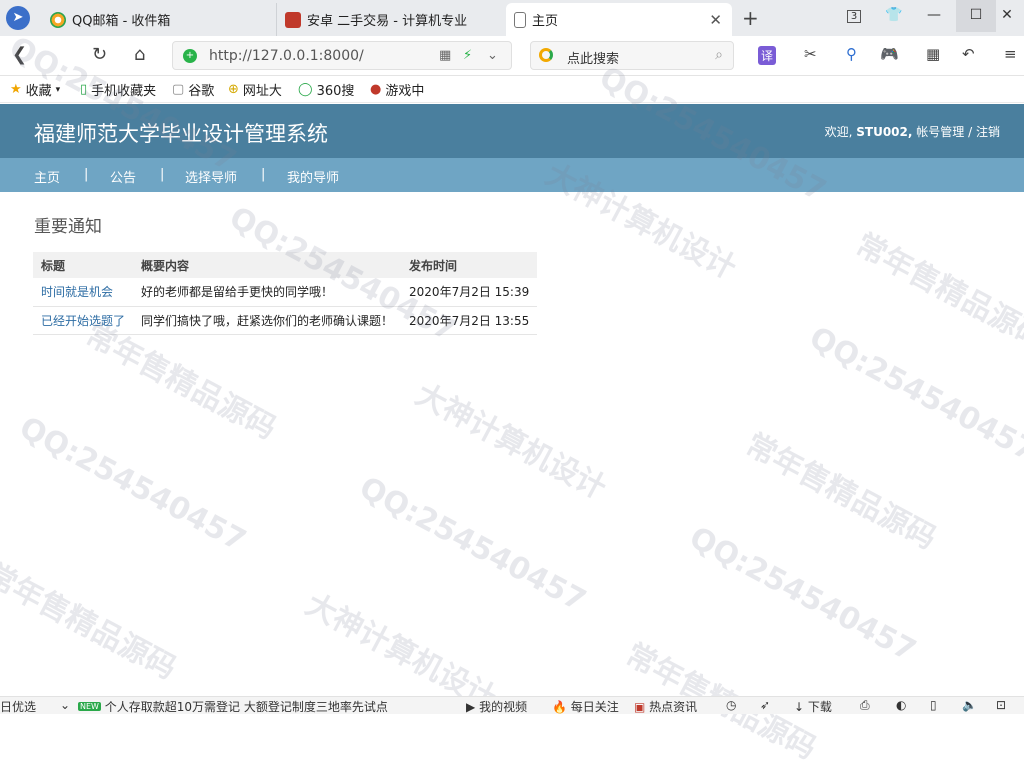  What do you see at coordinates (47, 176) in the screenshot?
I see `nav-home: 主页` at bounding box center [47, 176].